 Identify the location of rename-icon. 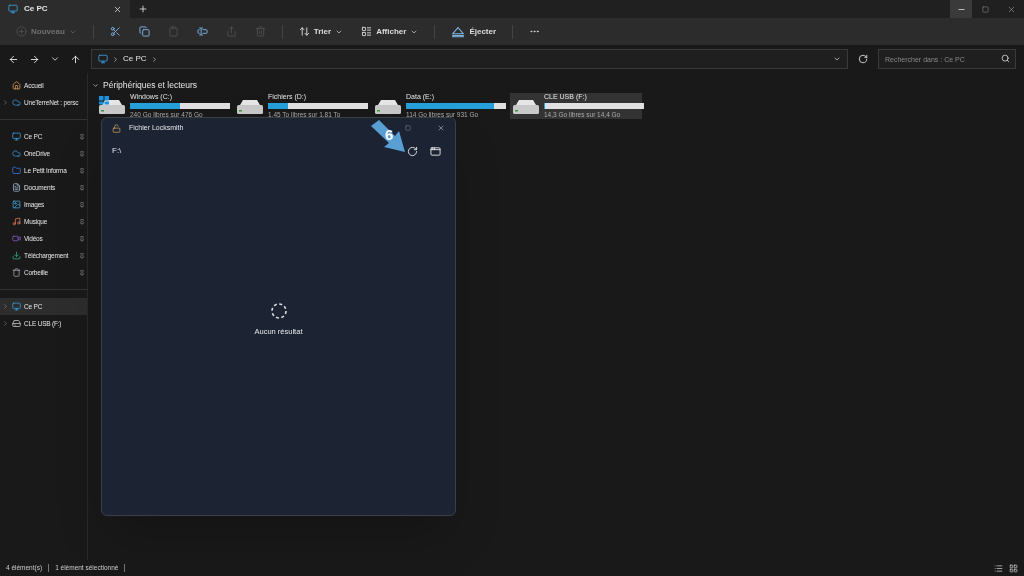
(202, 31).